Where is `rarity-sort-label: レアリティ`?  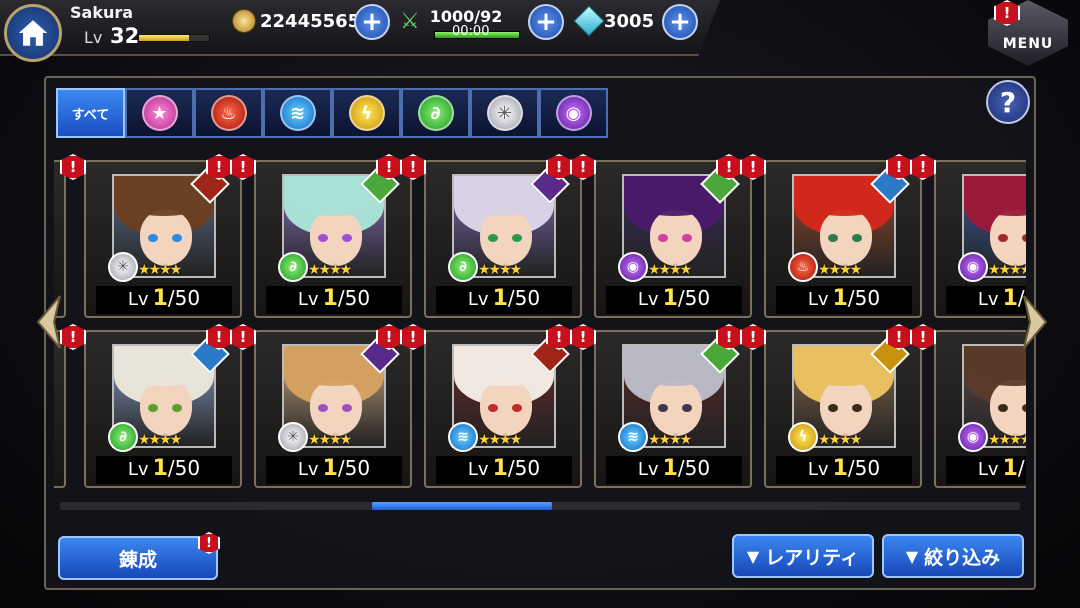 rarity-sort-label: レアリティ is located at coordinates (812, 557).